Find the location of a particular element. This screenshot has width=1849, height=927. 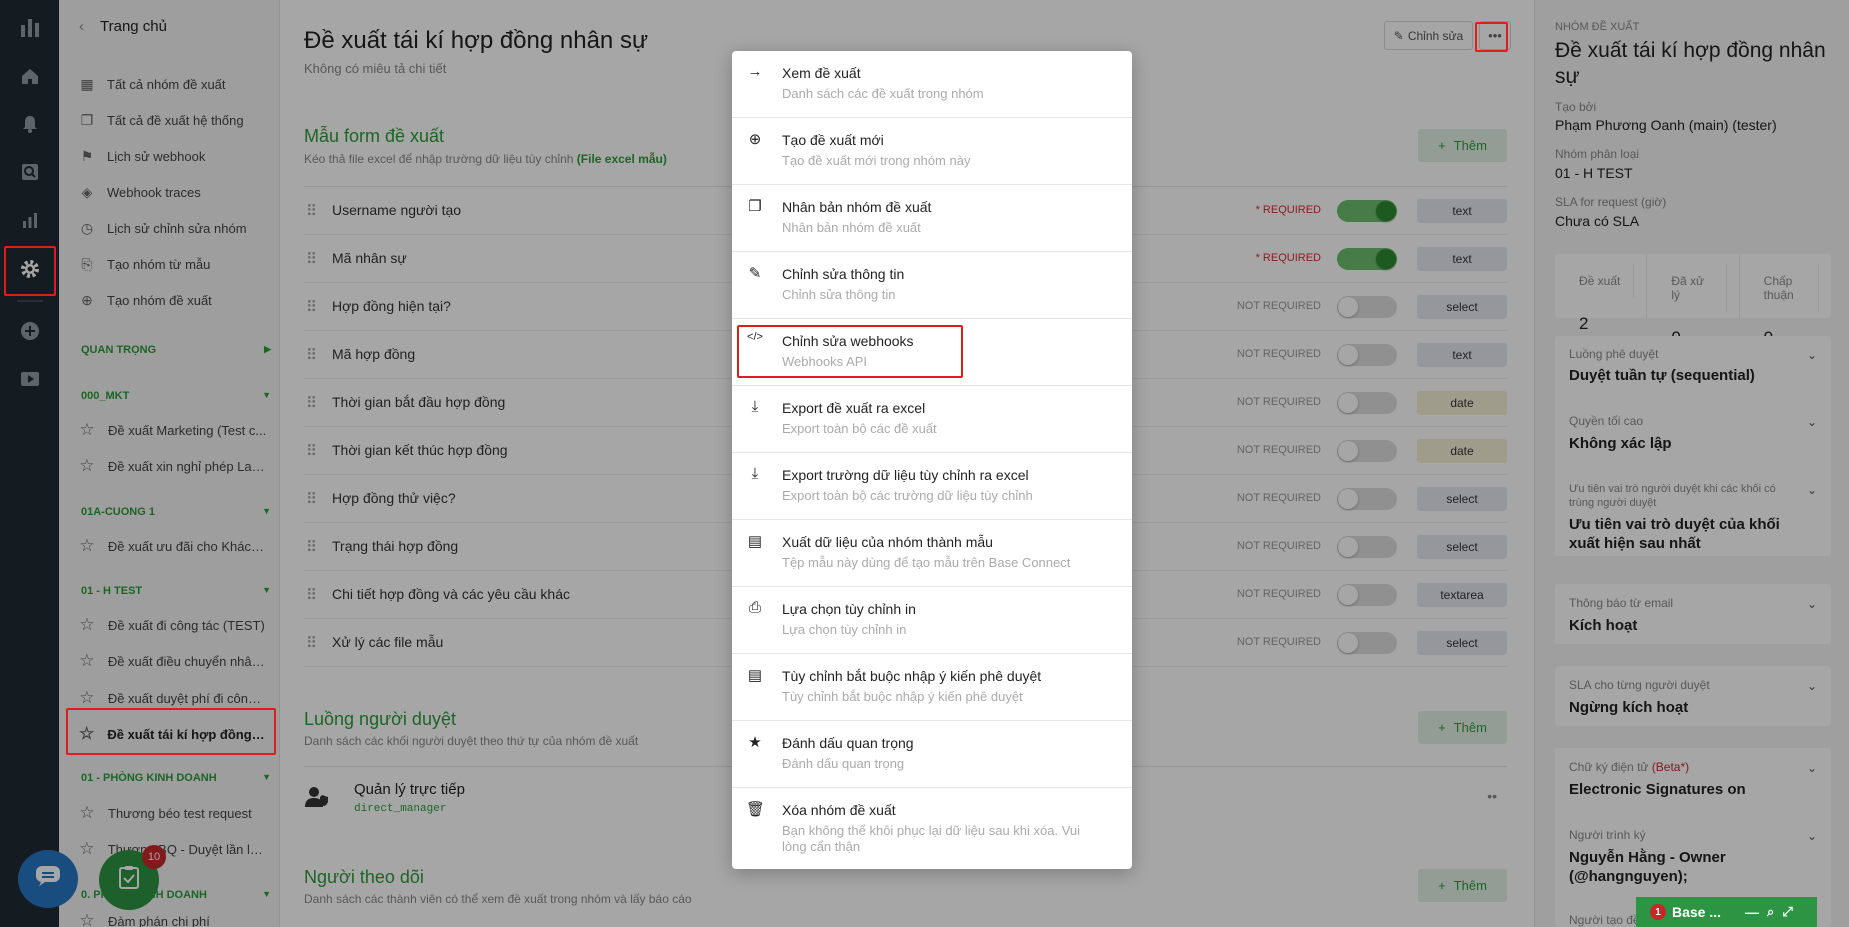

menu-item-title: Nhân bản nhóm đề xuất is located at coordinates (857, 207).